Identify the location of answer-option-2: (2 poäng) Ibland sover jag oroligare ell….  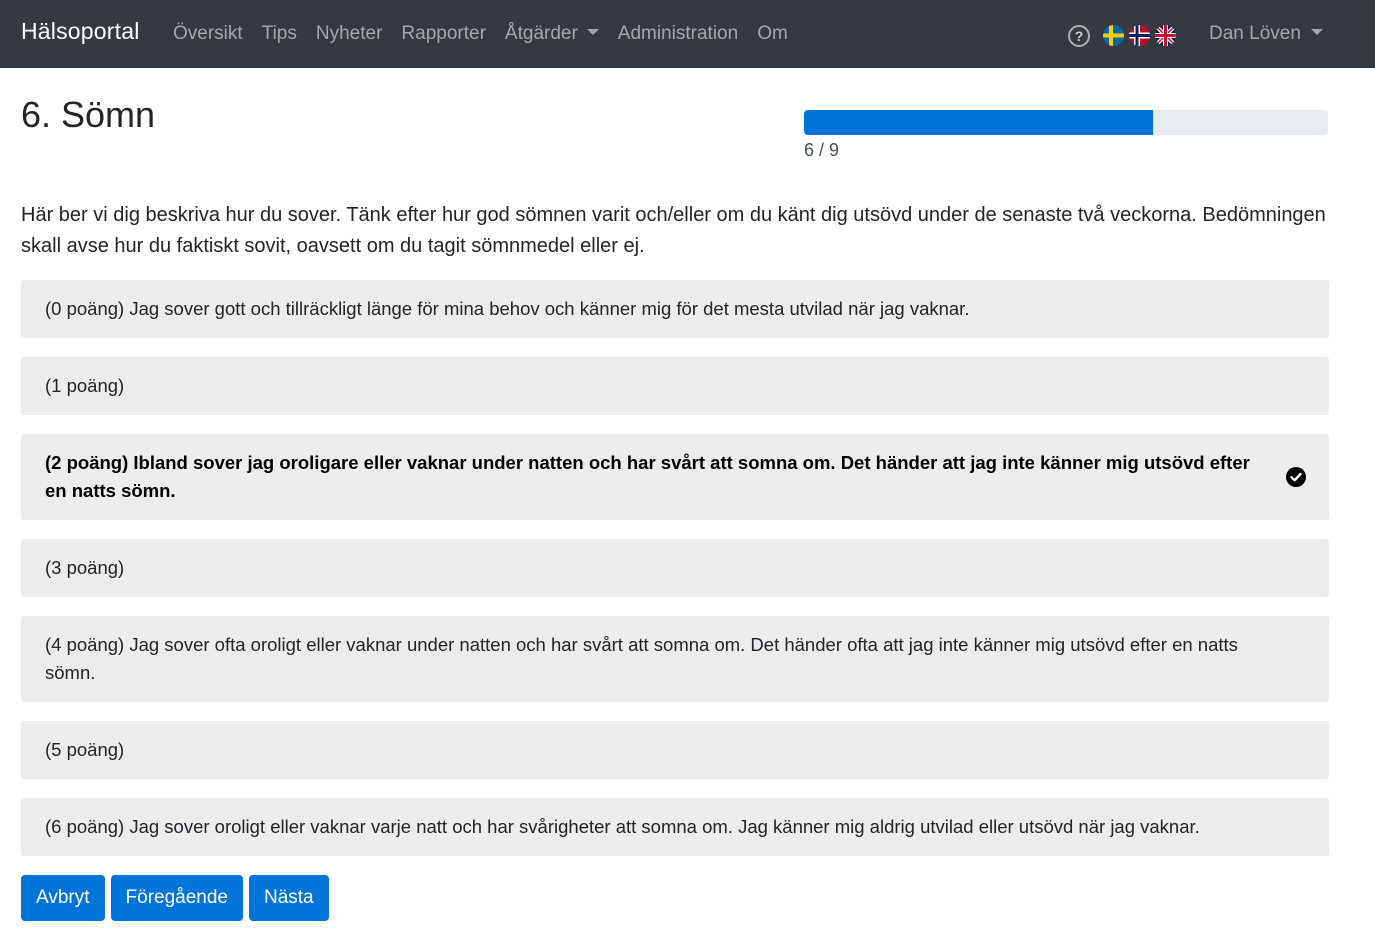
(675, 477).